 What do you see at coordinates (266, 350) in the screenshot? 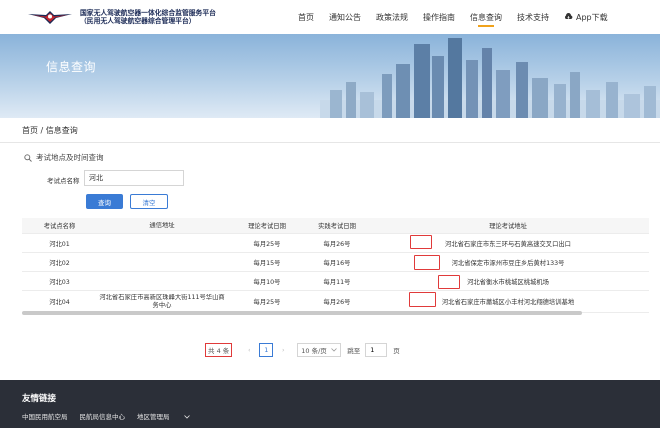
I see `page-number-button: 1` at bounding box center [266, 350].